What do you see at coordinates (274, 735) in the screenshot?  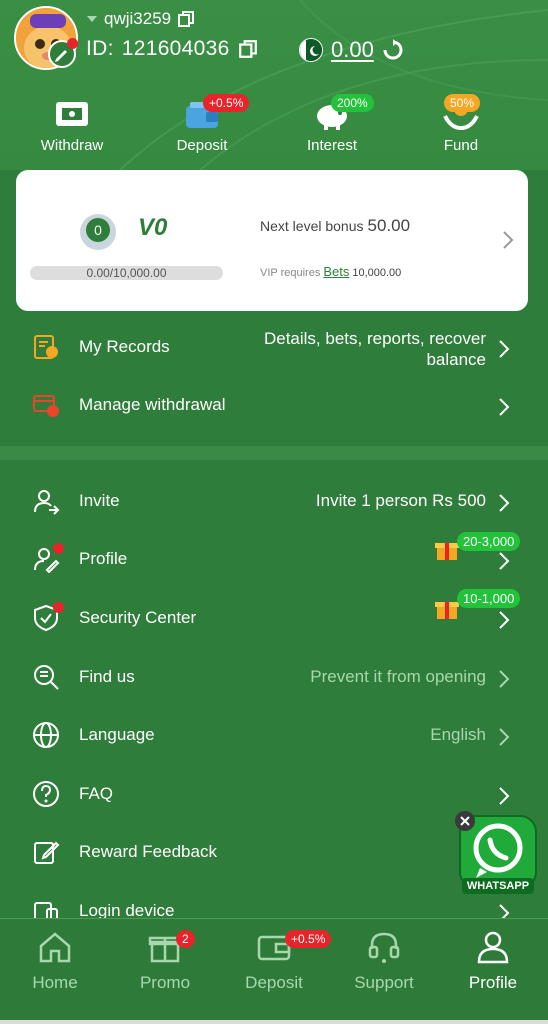 I see `menu-item-language: Language English` at bounding box center [274, 735].